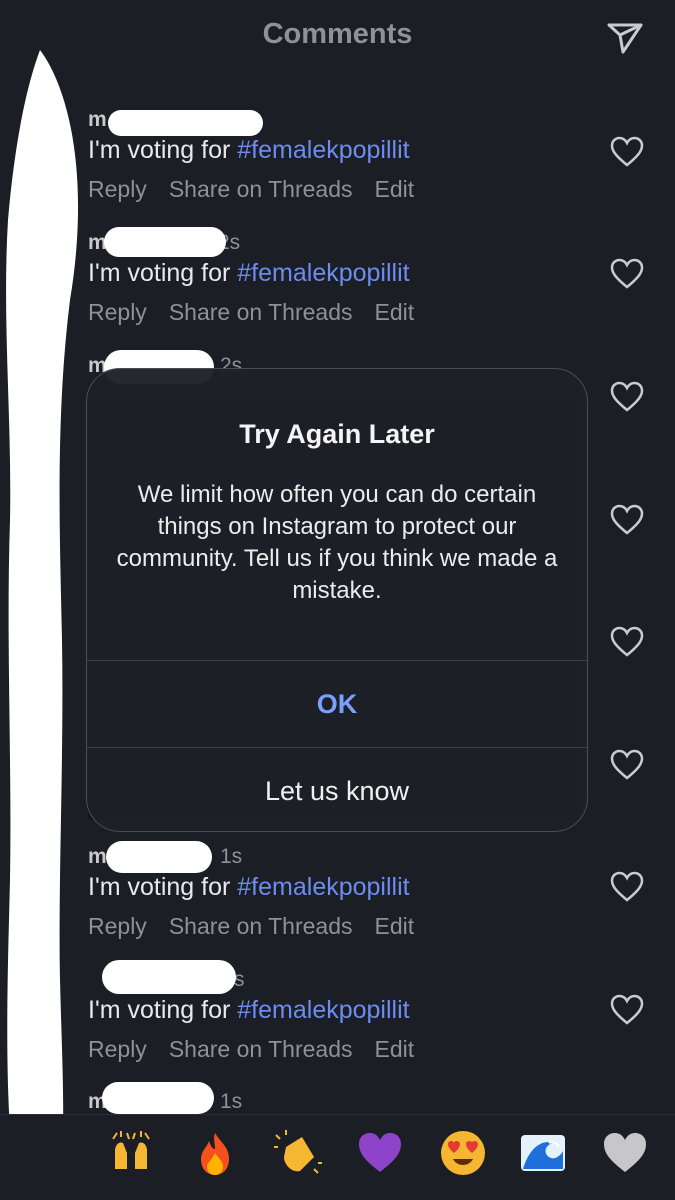 This screenshot has height=1200, width=675. I want to click on raising-hands-icon, so click(131, 1153).